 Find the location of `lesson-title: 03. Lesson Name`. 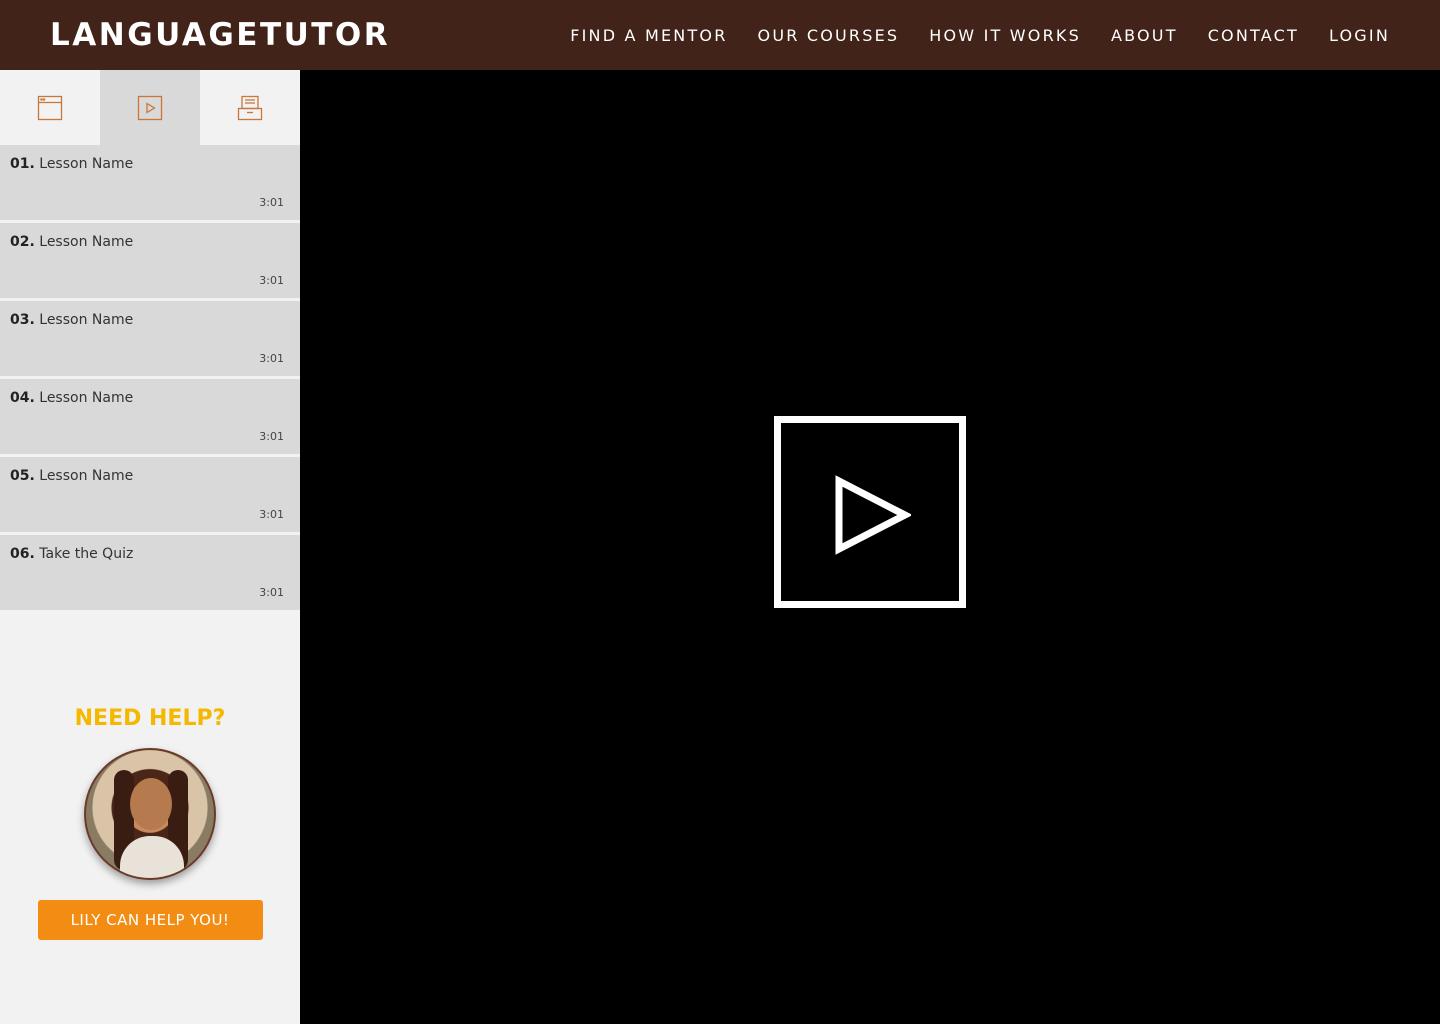

lesson-title: 03. Lesson Name is located at coordinates (71, 320).